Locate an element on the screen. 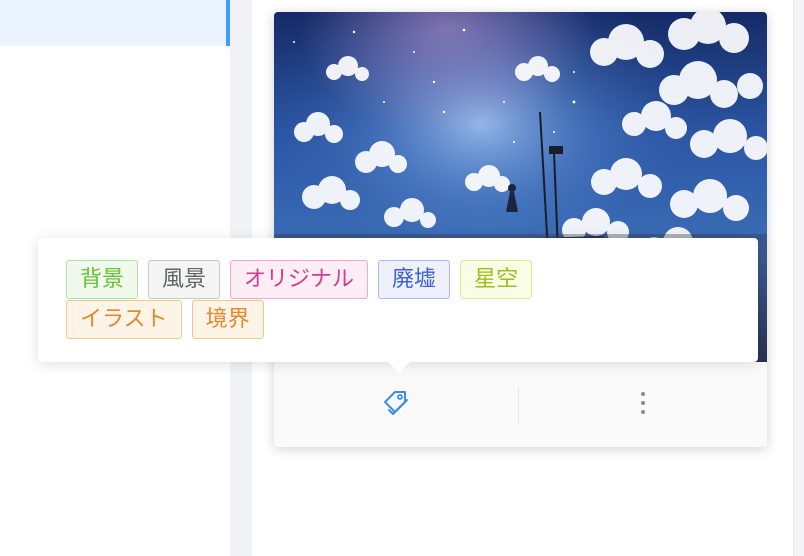  tag-icon is located at coordinates (396, 405).